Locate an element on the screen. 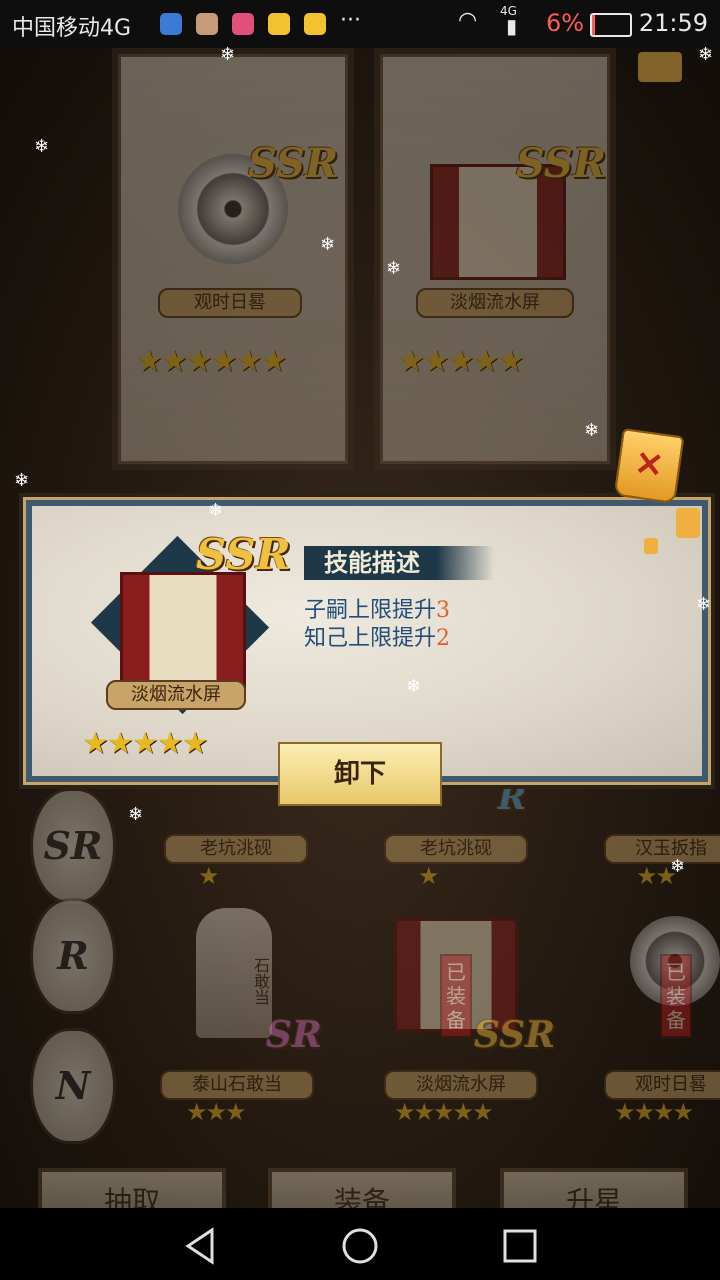 This screenshot has height=1280, width=720. skill-value: 2 is located at coordinates (443, 638).